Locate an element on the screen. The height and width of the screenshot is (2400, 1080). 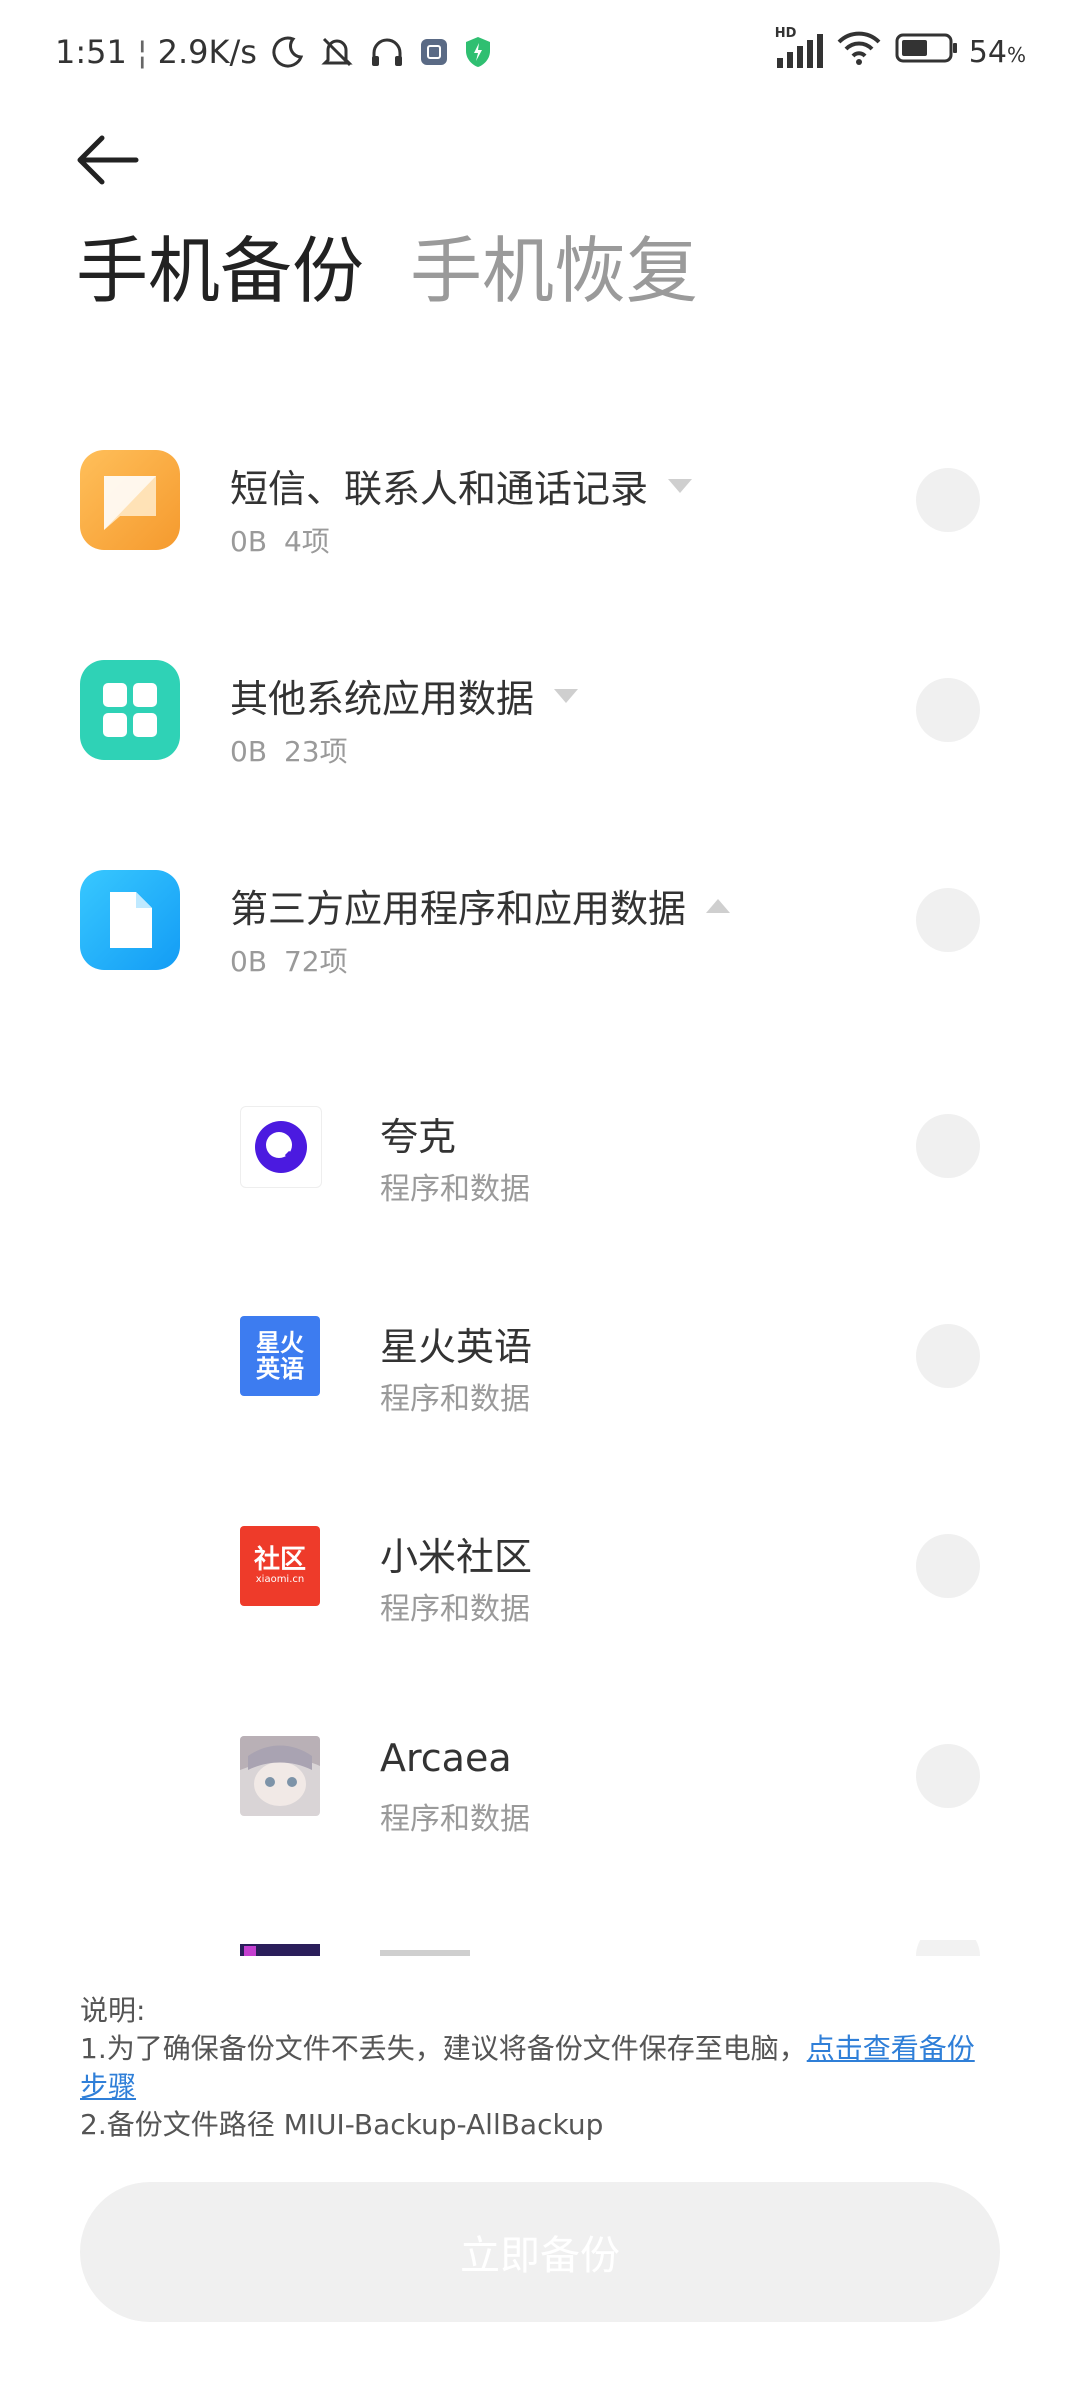
notes-line-1-text: 1.为了确保备份文件不丢失，建议将备份文件保存至电脑， is located at coordinates (443, 2048).